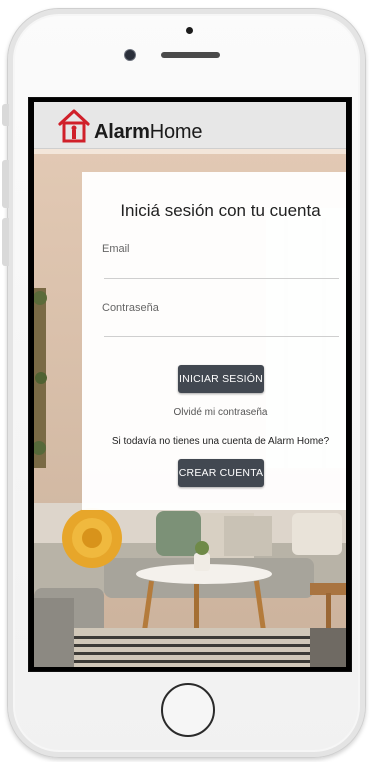 The image size is (371, 762). What do you see at coordinates (223, 266) in the screenshot?
I see `email-field` at bounding box center [223, 266].